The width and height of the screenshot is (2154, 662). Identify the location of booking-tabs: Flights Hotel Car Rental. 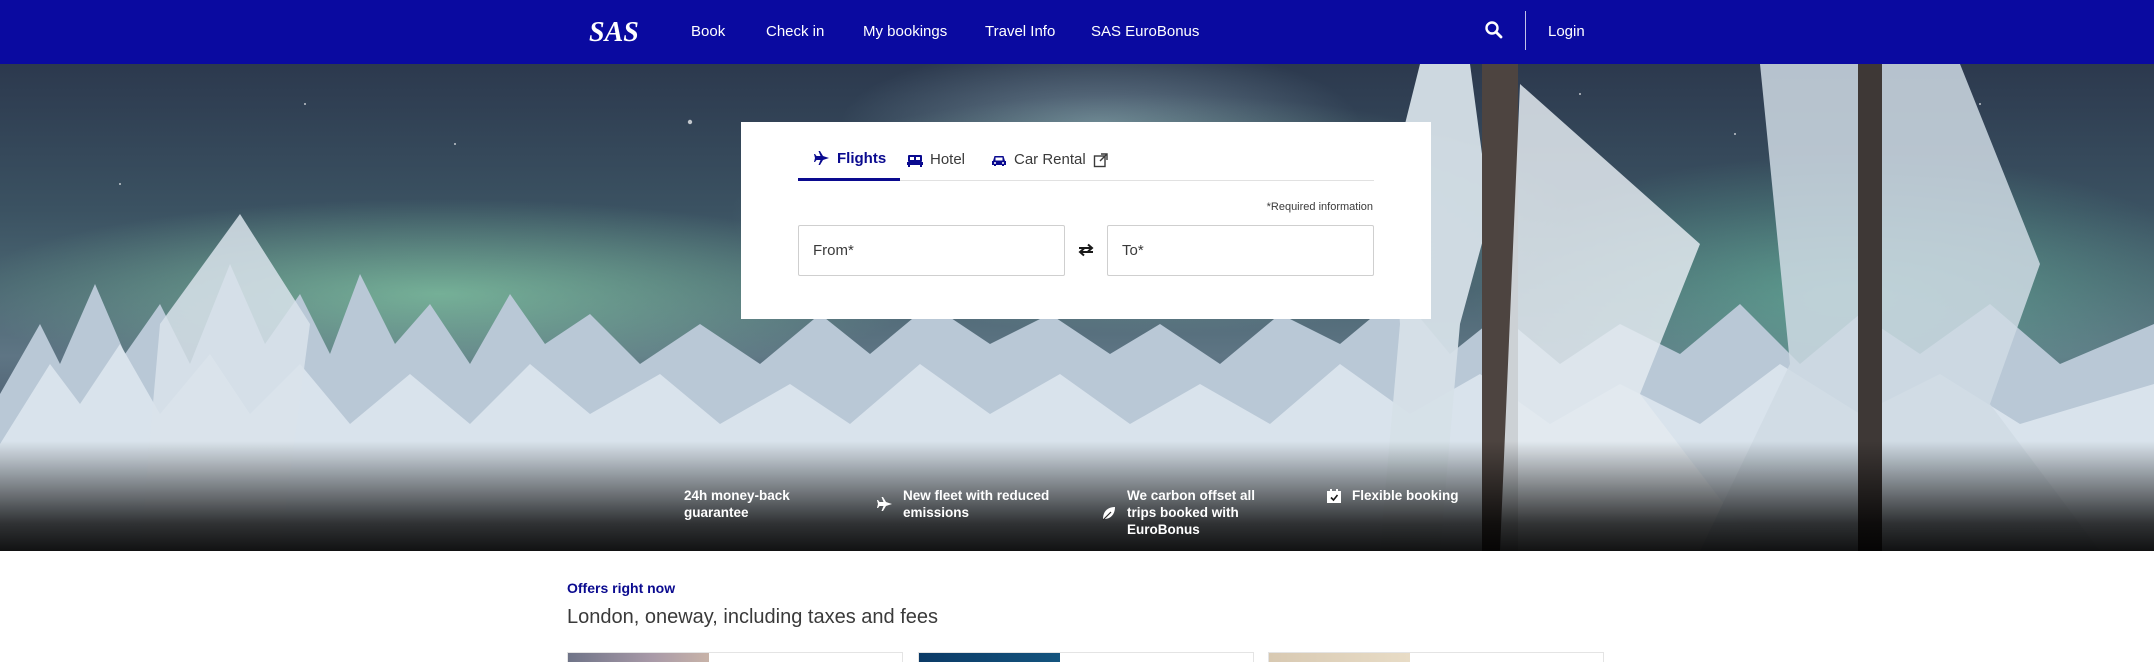
(1086, 159).